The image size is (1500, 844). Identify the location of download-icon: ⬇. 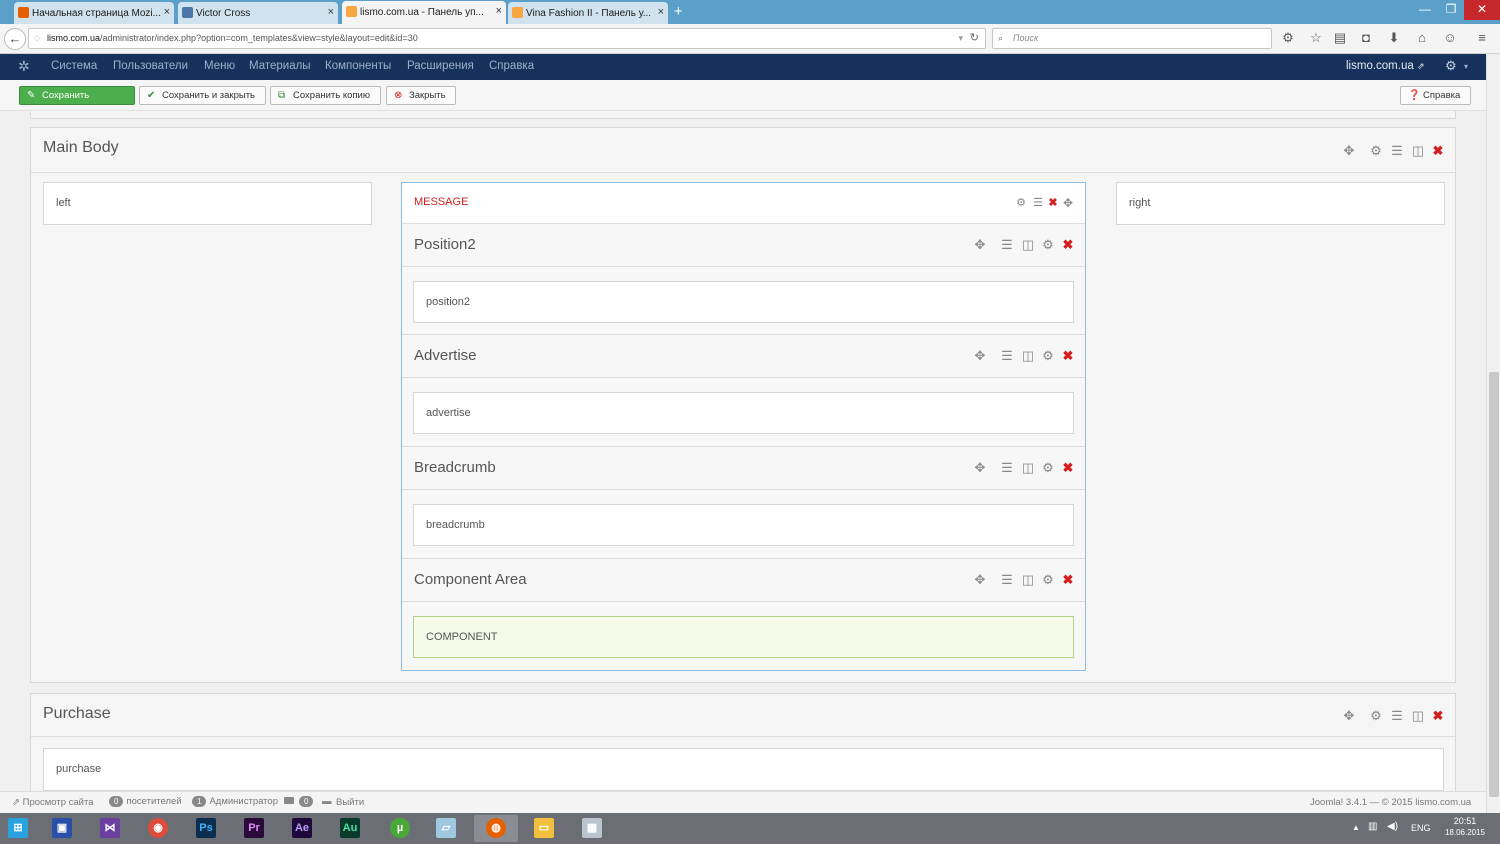
(1394, 38).